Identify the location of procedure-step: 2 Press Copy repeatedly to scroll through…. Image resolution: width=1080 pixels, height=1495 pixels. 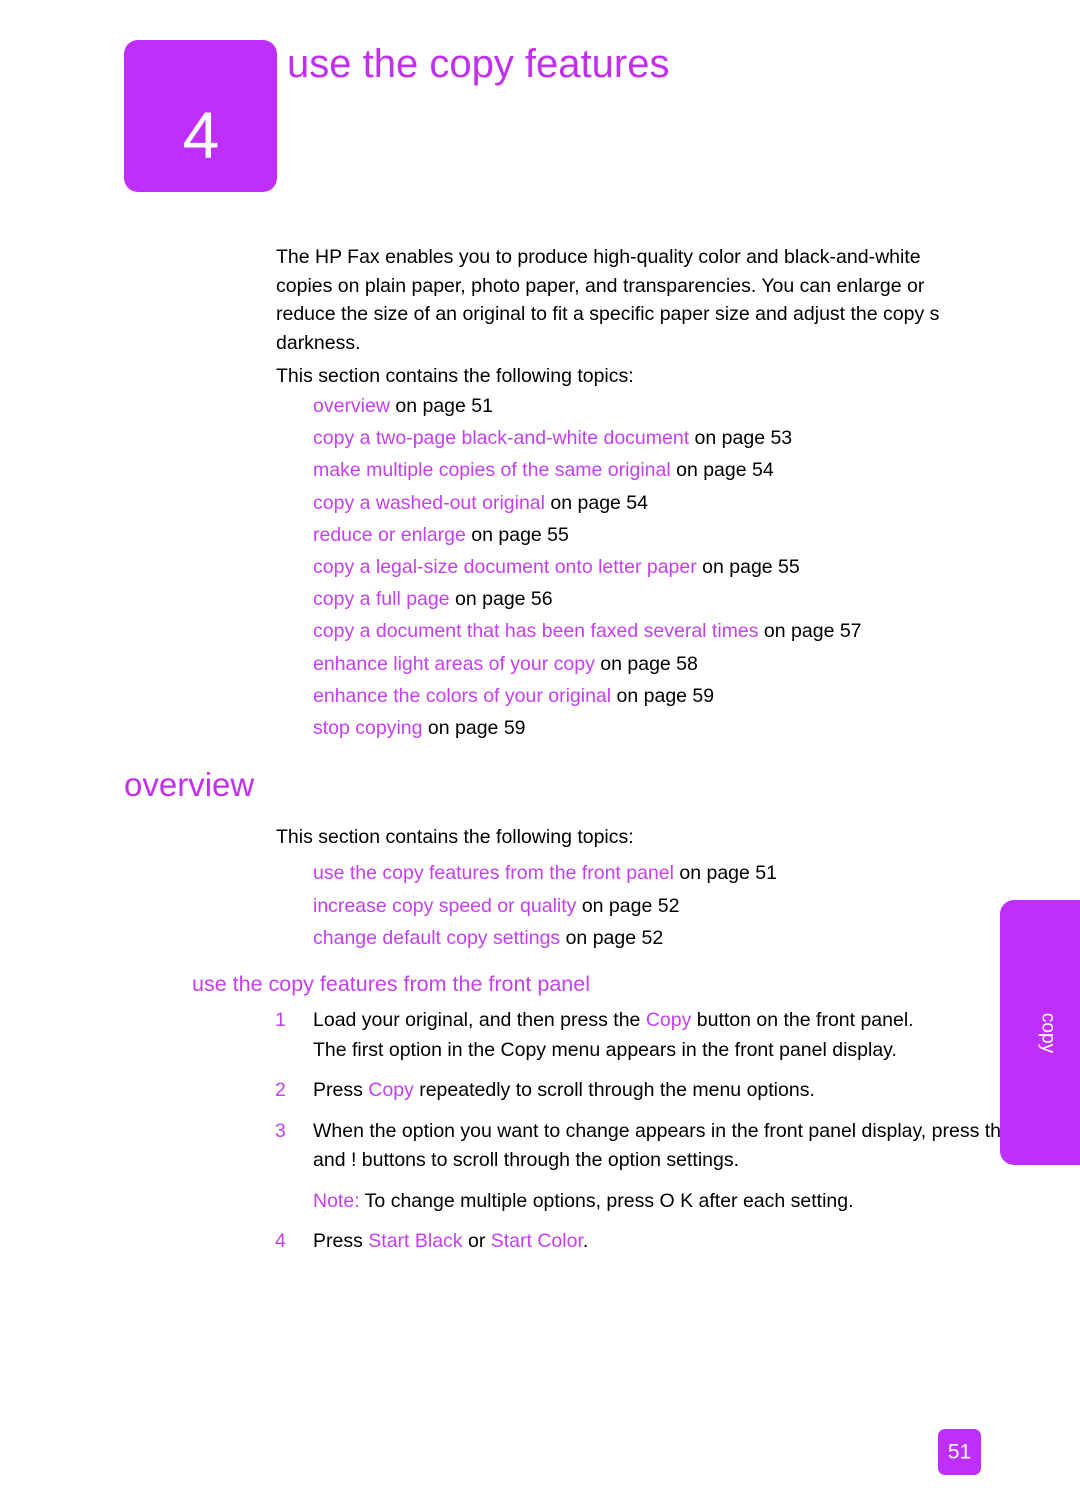
(655, 1091).